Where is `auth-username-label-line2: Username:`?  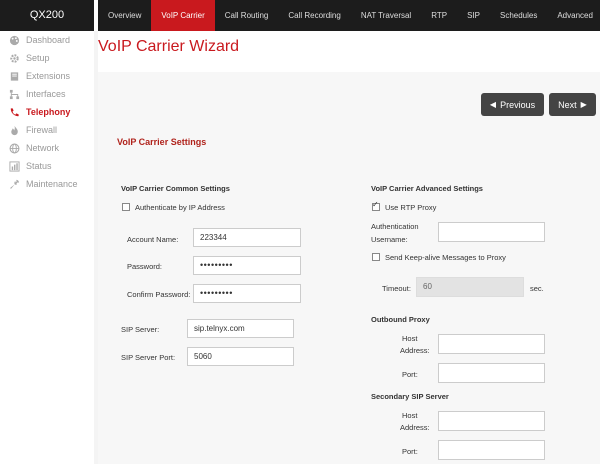
auth-username-label-line2: Username: is located at coordinates (389, 239).